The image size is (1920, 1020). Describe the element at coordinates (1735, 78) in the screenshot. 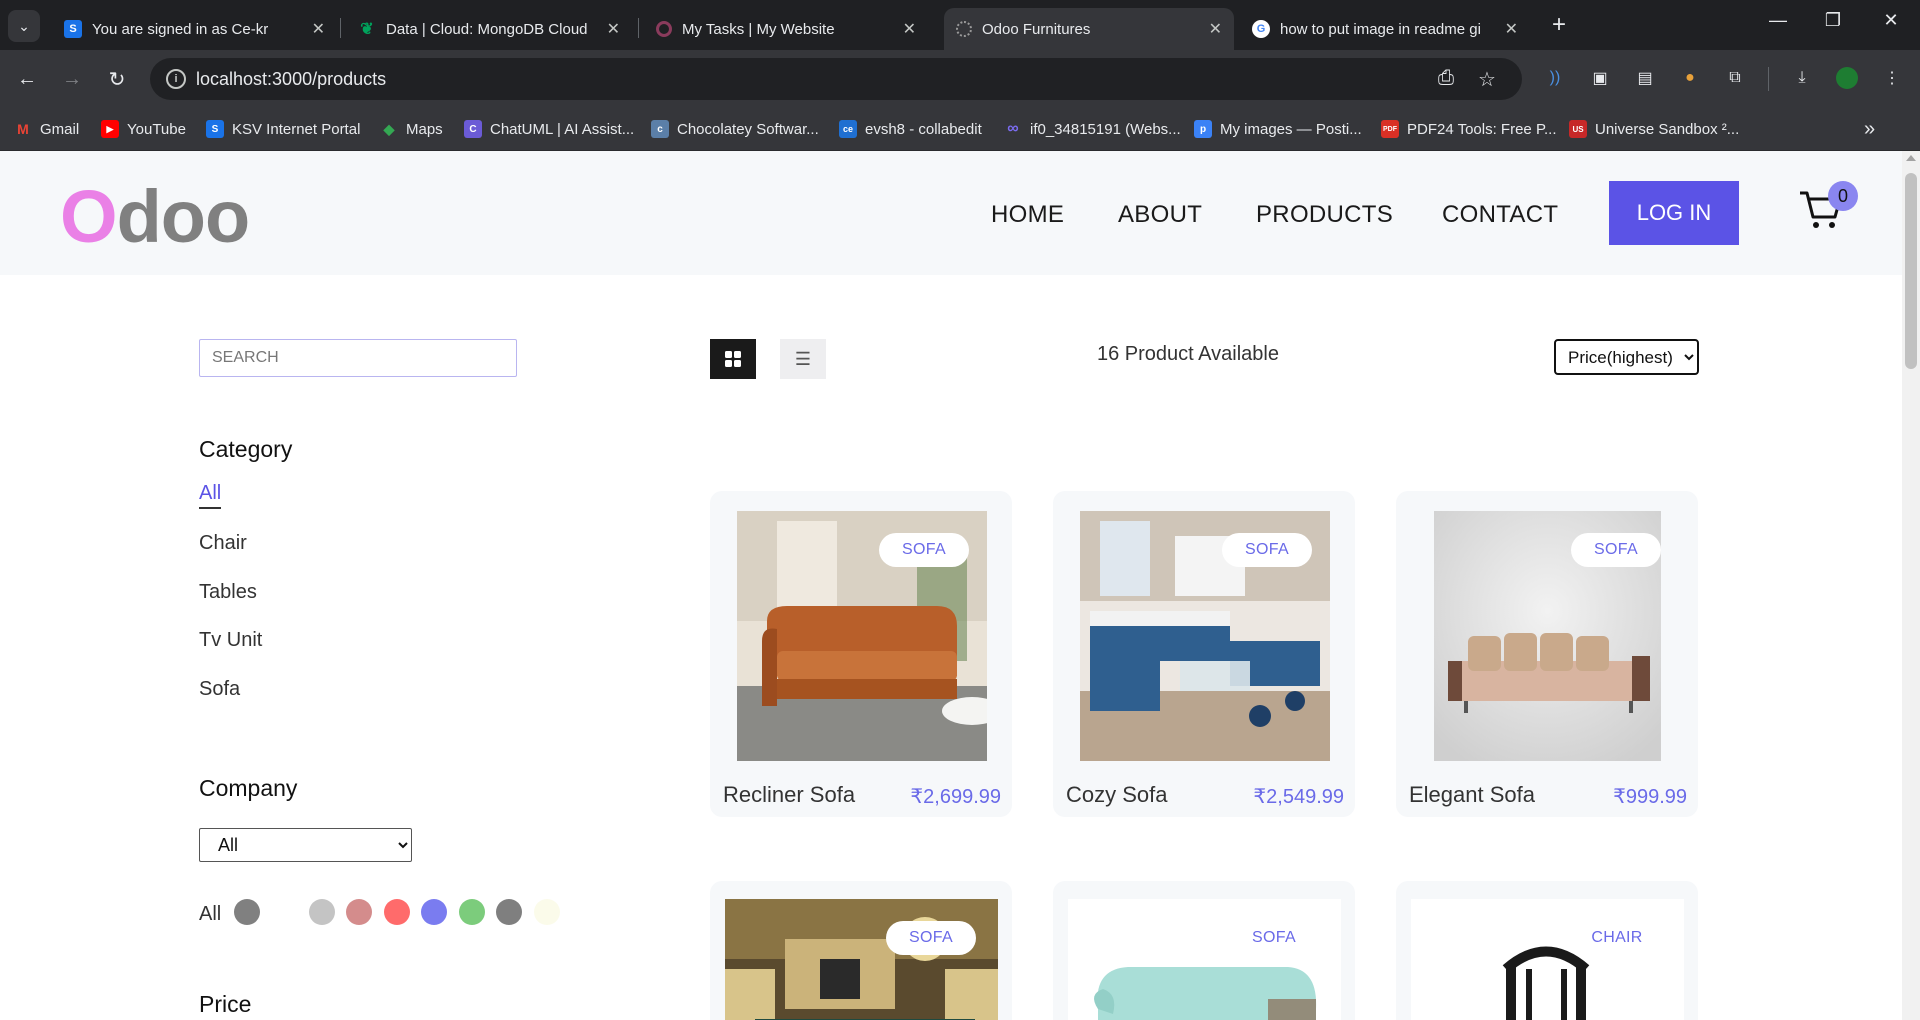

I see `extensions-puzzle-icon: ⧉` at that location.